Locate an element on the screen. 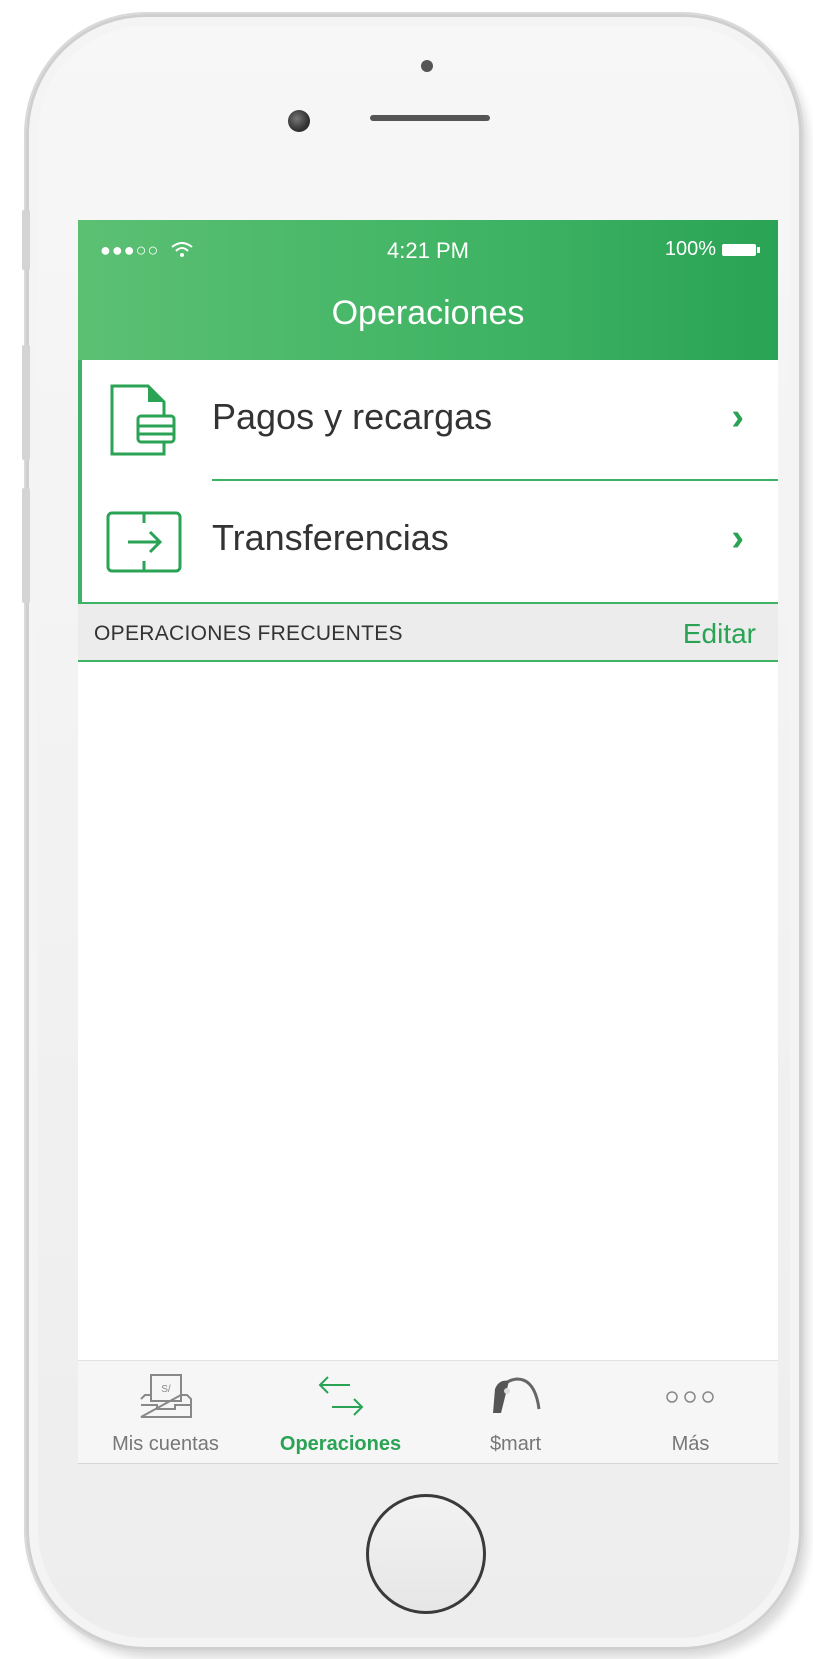 This screenshot has height=1659, width=813. operations-menu: Pagos y recargas › Transferencias › is located at coordinates (428, 481).